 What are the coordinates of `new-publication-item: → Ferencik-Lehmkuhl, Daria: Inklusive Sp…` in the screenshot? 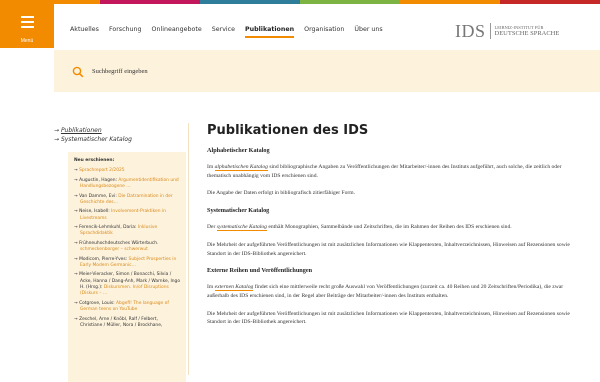 It's located at (127, 231).